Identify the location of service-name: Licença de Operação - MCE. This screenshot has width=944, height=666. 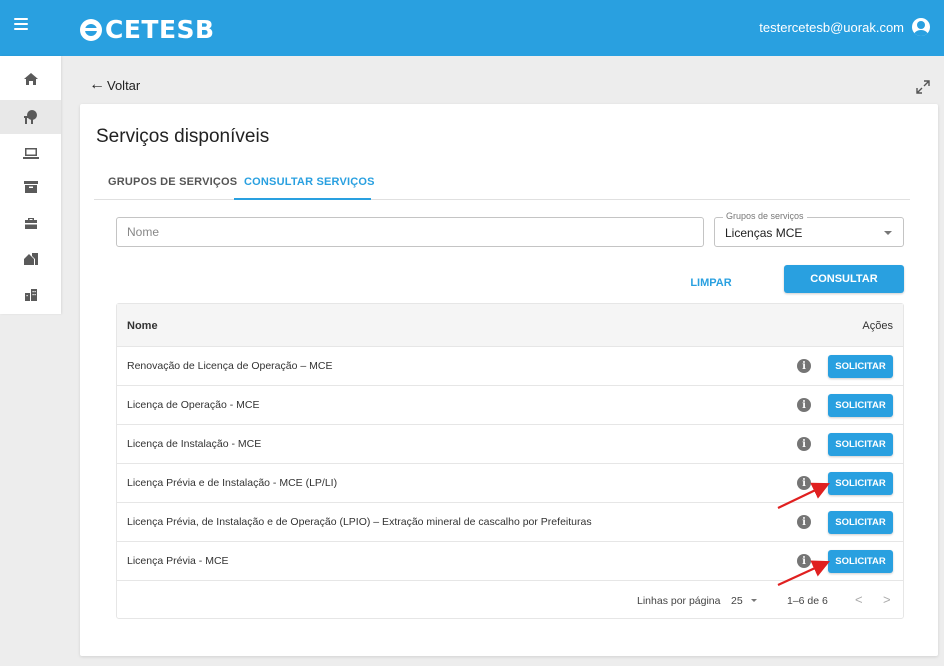
(193, 405).